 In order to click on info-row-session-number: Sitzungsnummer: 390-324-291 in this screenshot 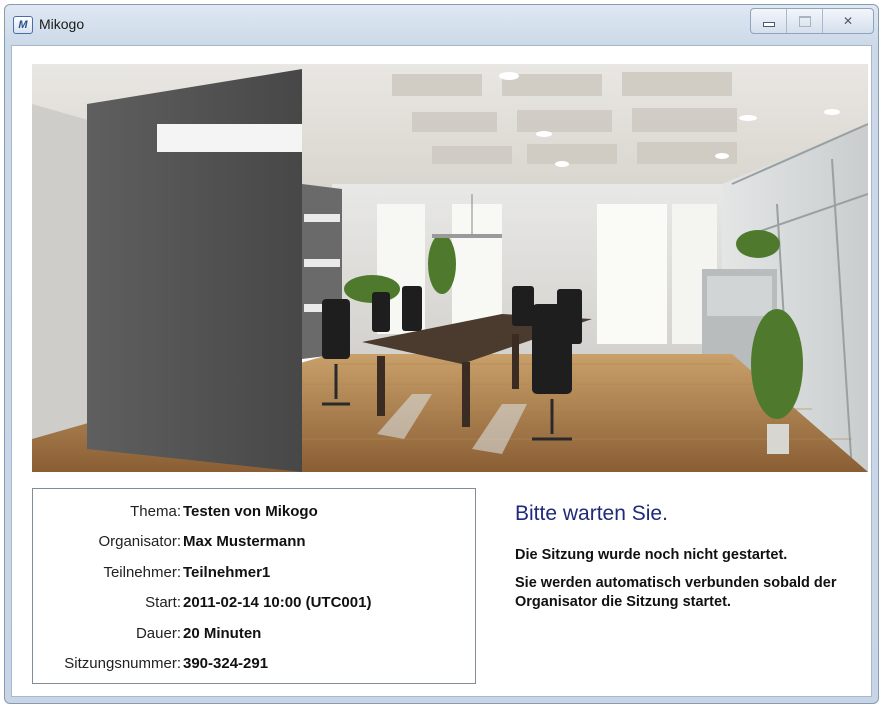, I will do `click(253, 667)`.